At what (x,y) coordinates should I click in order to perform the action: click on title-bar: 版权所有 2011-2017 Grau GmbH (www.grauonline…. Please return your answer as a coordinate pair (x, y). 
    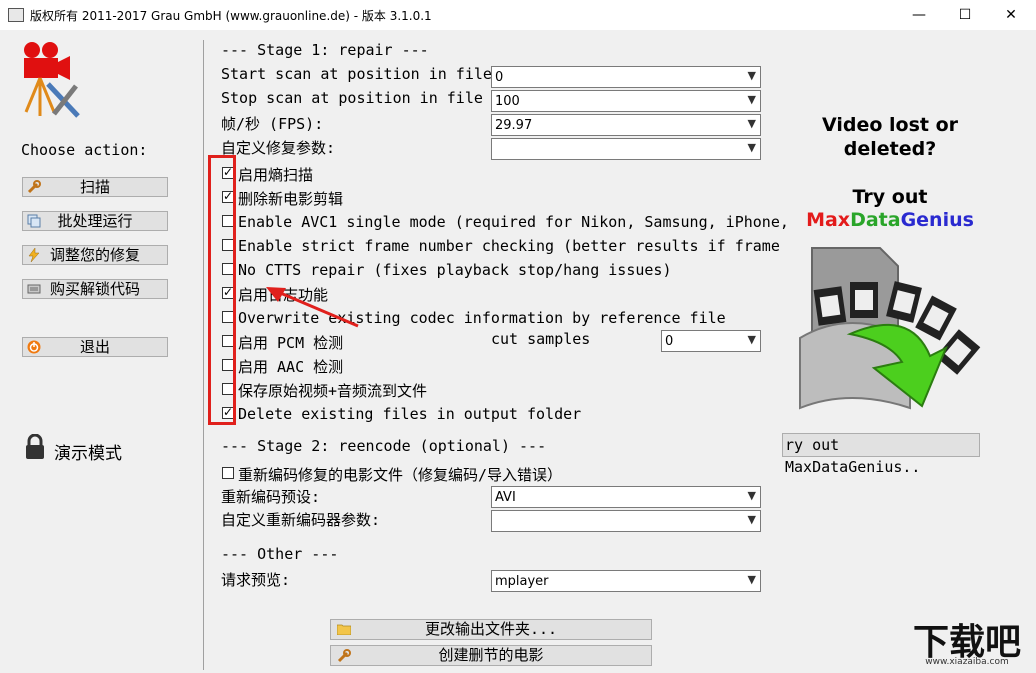
    Looking at the image, I should click on (518, 15).